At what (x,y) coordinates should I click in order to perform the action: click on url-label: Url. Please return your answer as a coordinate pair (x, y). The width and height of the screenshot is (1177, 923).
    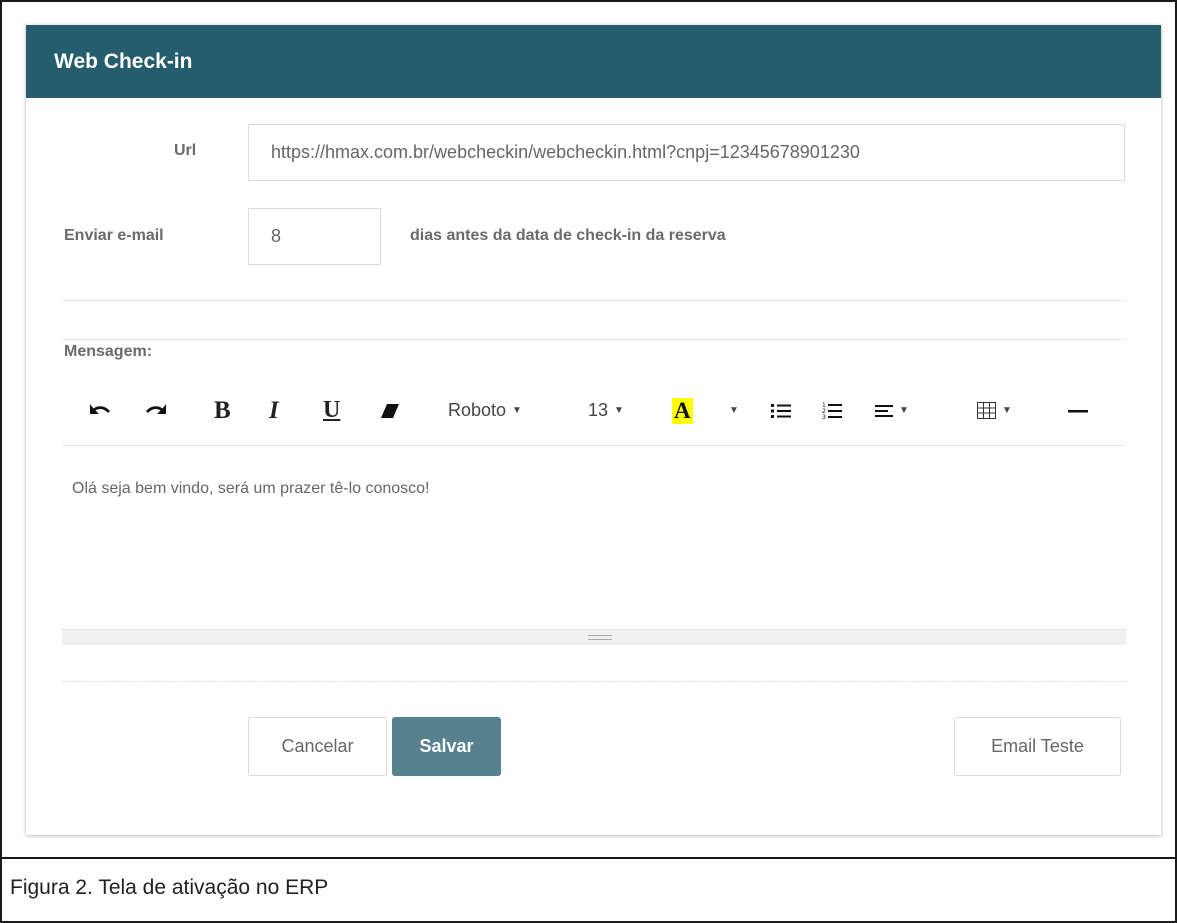
    Looking at the image, I should click on (185, 150).